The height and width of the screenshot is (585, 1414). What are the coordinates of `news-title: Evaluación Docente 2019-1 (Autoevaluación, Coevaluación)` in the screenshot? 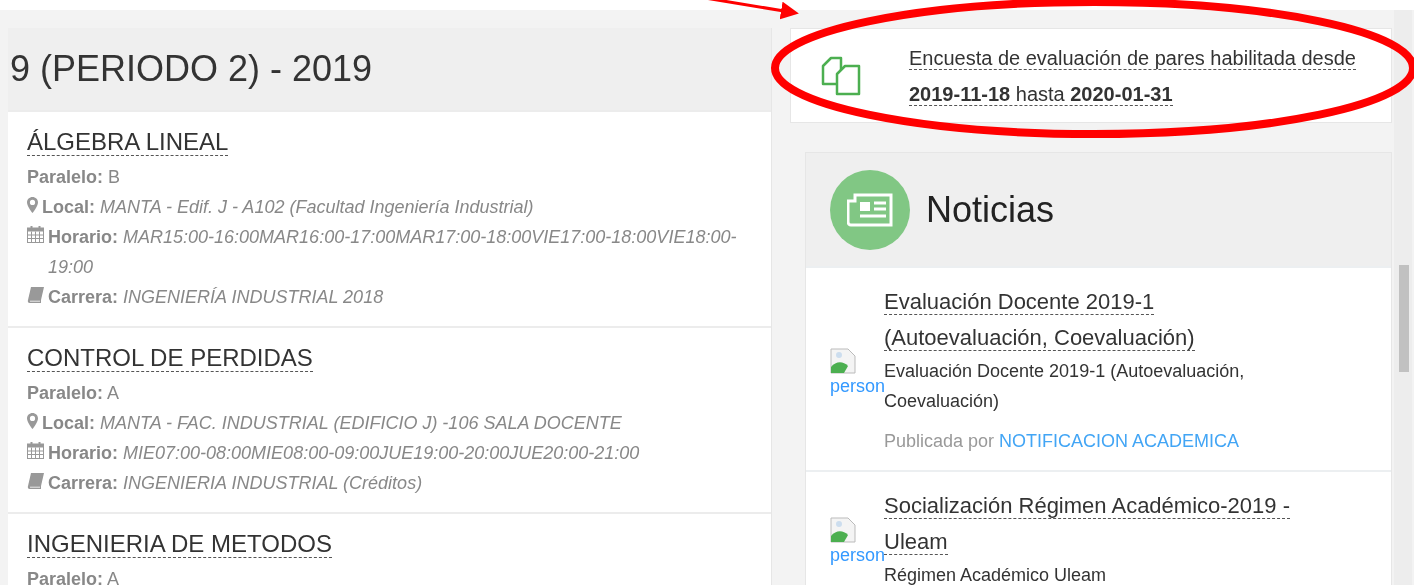 It's located at (1104, 320).